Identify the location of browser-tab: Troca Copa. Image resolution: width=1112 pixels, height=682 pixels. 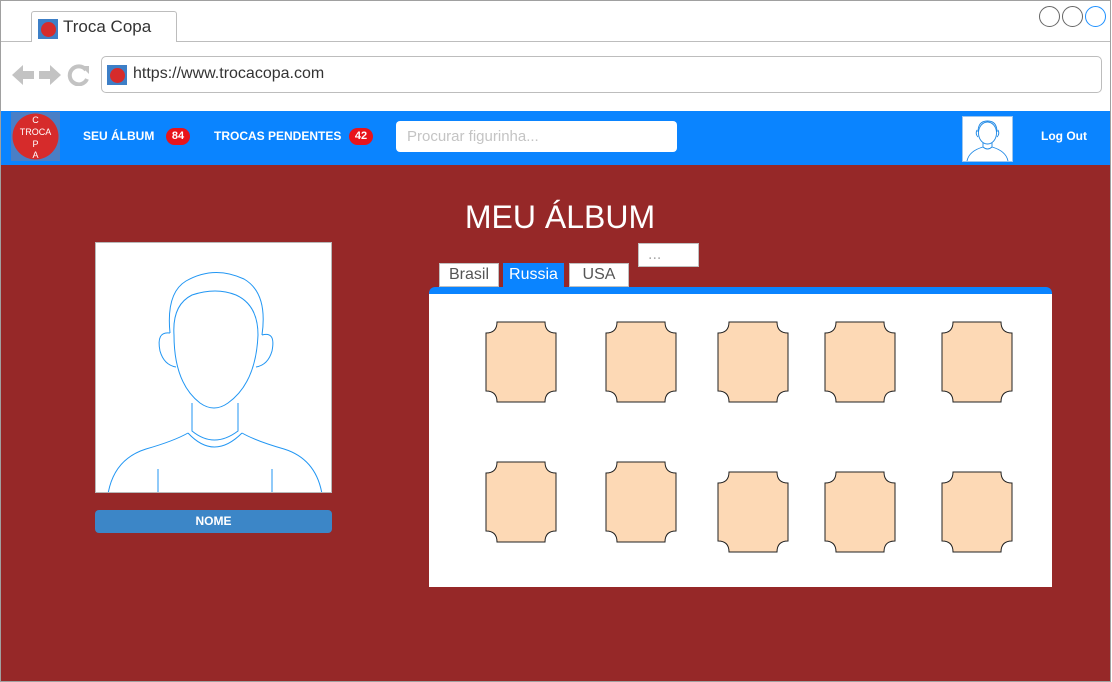
(104, 26).